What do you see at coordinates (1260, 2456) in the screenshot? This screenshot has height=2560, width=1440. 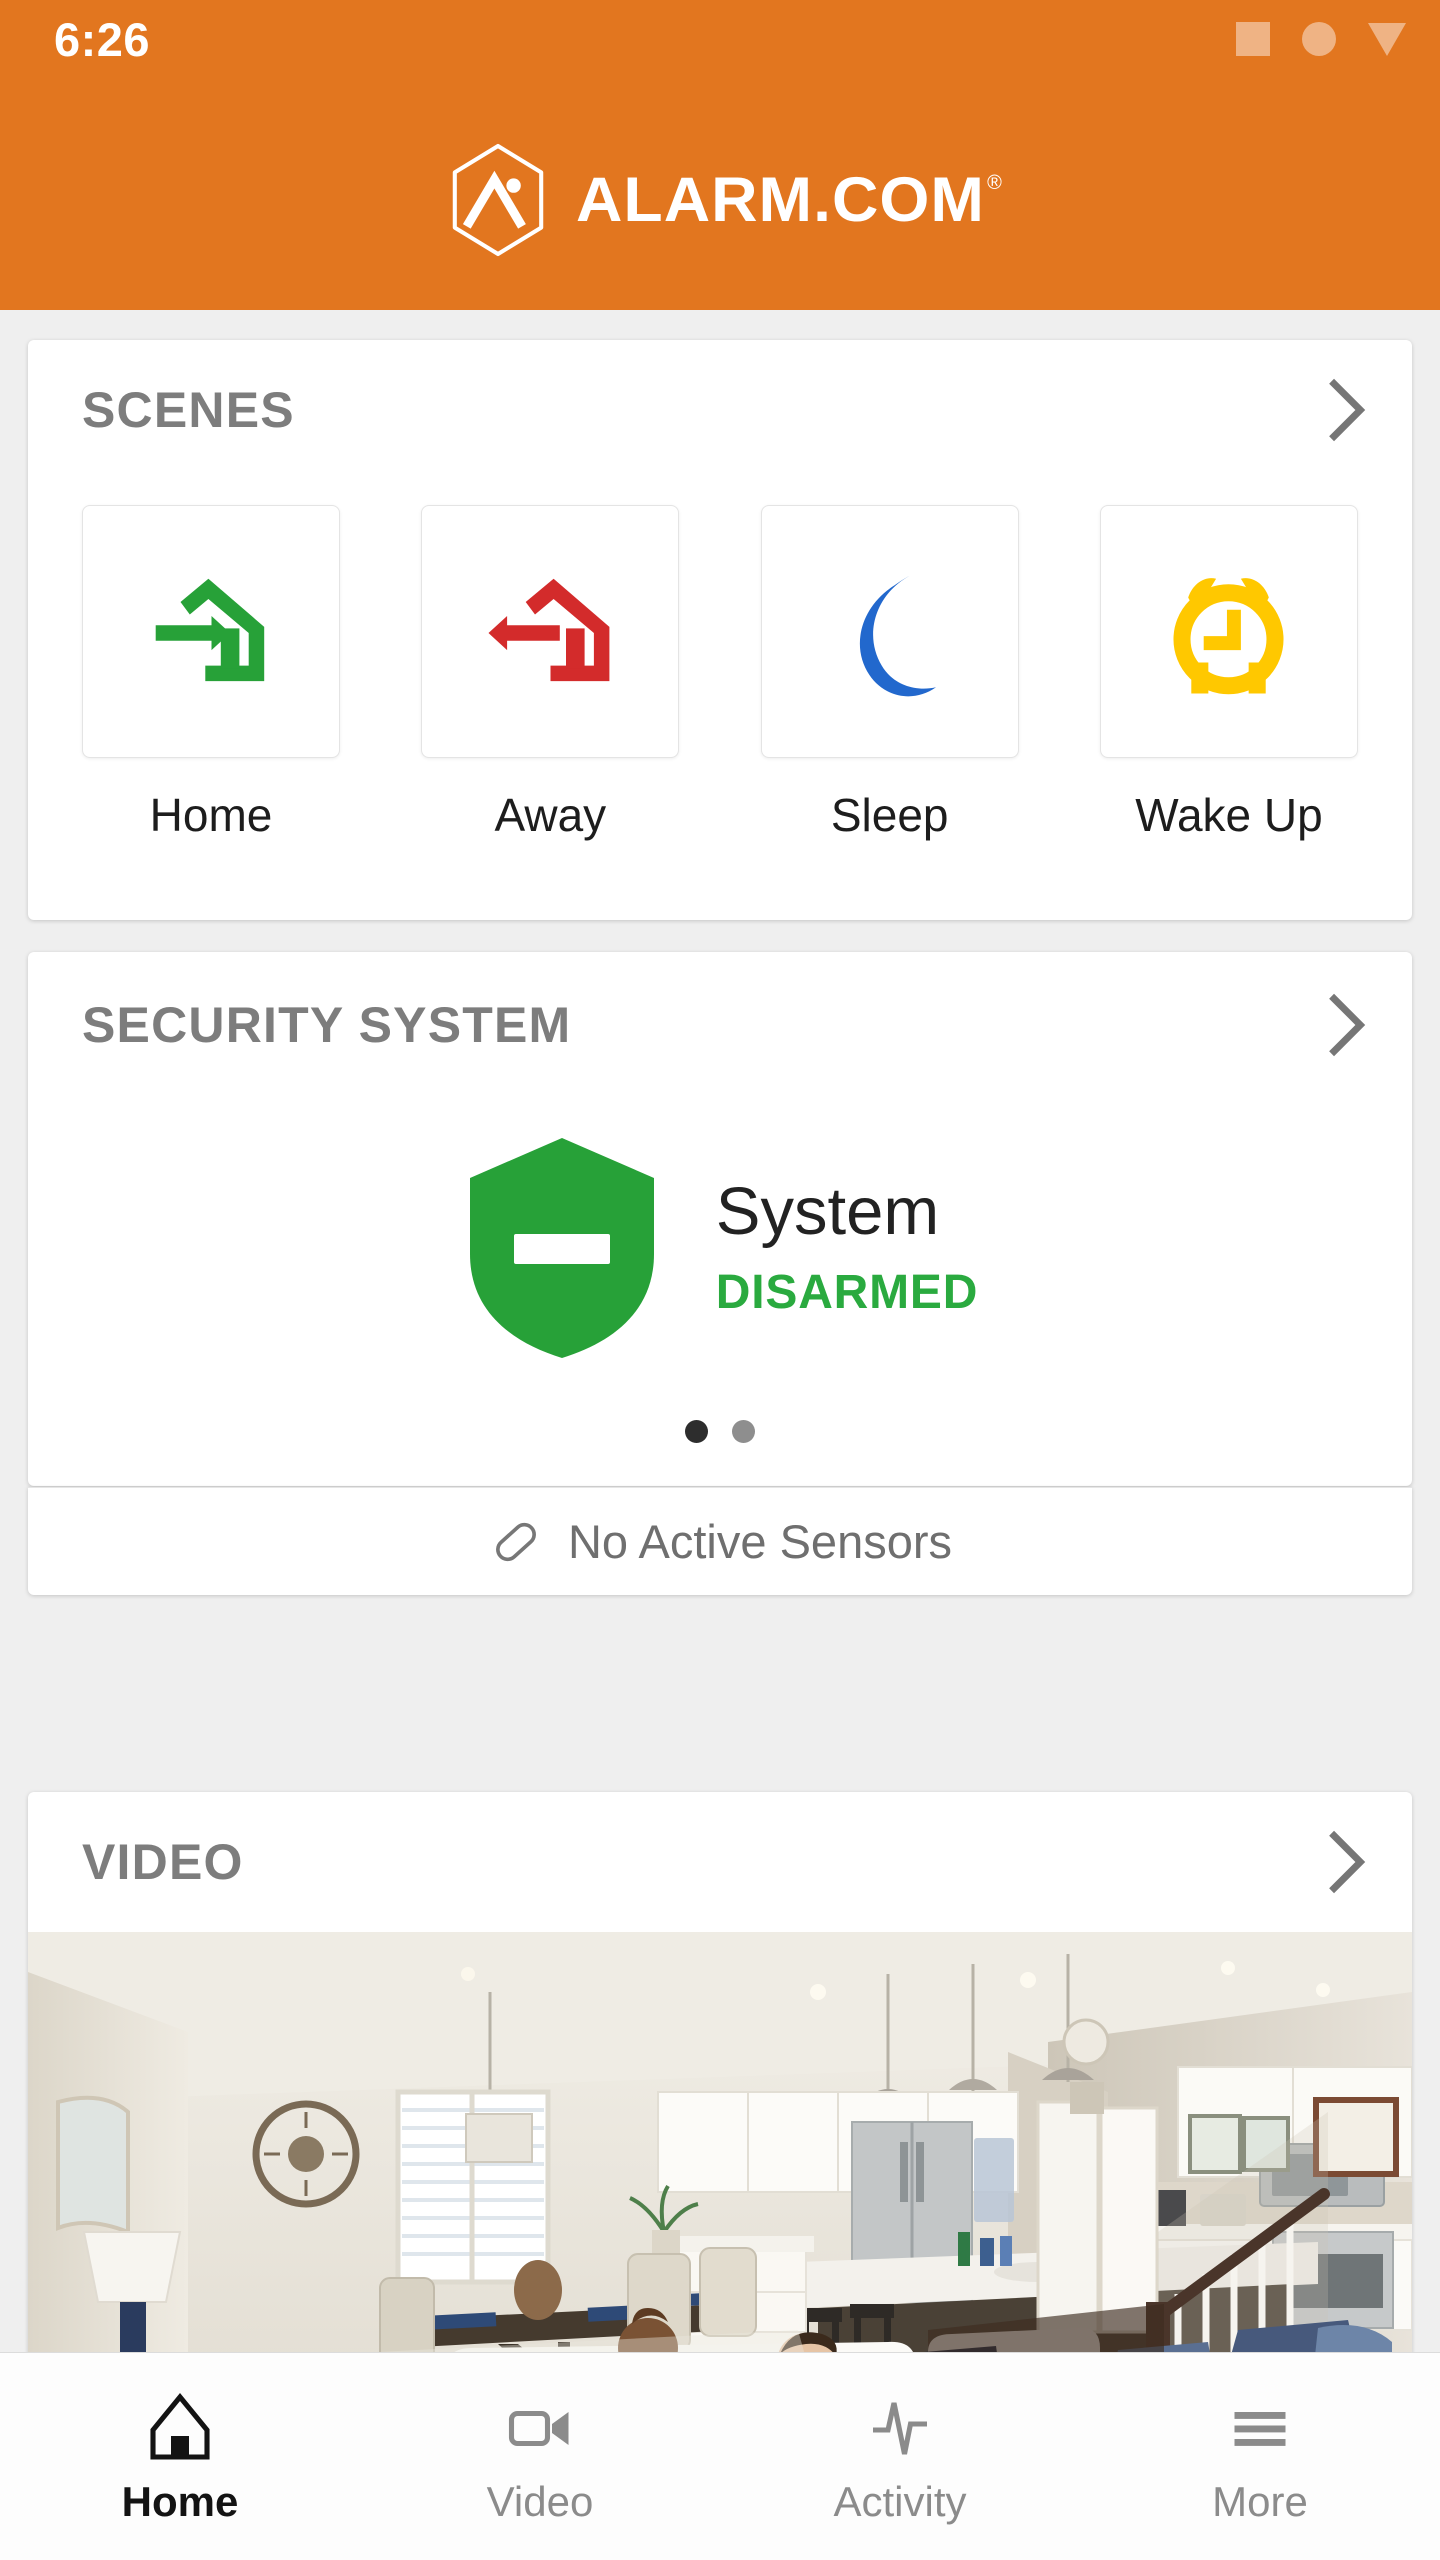 I see `nav-item-more: More` at bounding box center [1260, 2456].